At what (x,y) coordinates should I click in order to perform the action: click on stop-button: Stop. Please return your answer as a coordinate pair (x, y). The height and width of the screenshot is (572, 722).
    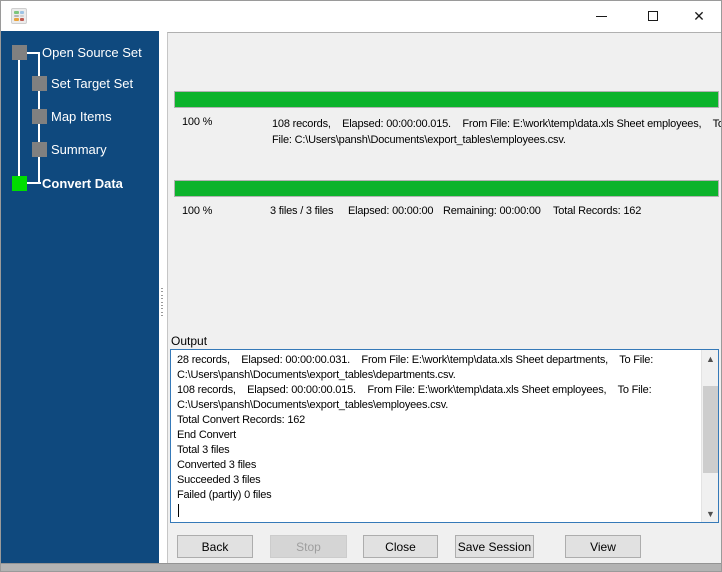
    Looking at the image, I should click on (308, 546).